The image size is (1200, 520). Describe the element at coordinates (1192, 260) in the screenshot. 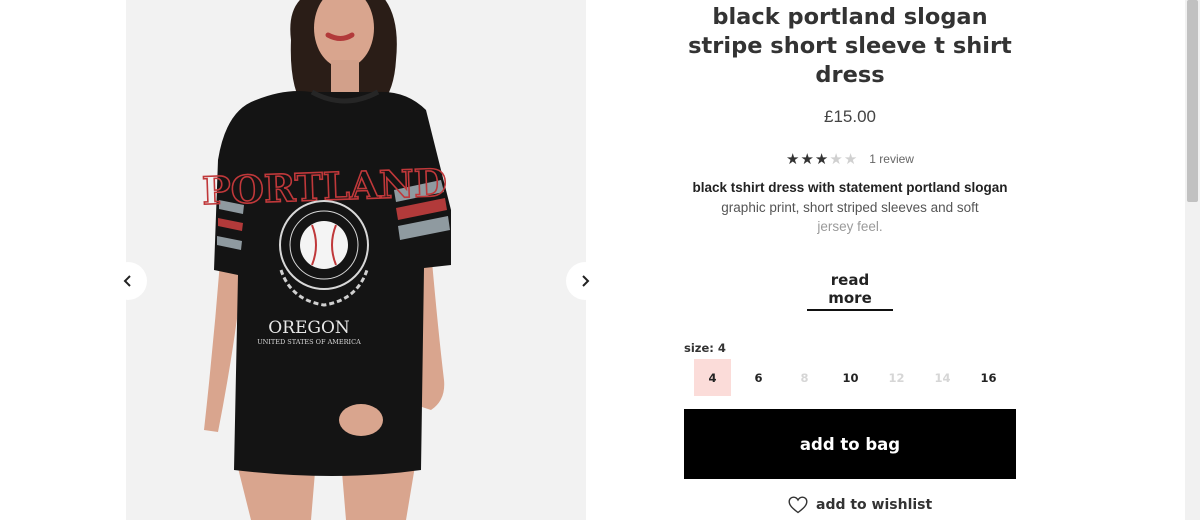

I see `page-scrollbar` at that location.